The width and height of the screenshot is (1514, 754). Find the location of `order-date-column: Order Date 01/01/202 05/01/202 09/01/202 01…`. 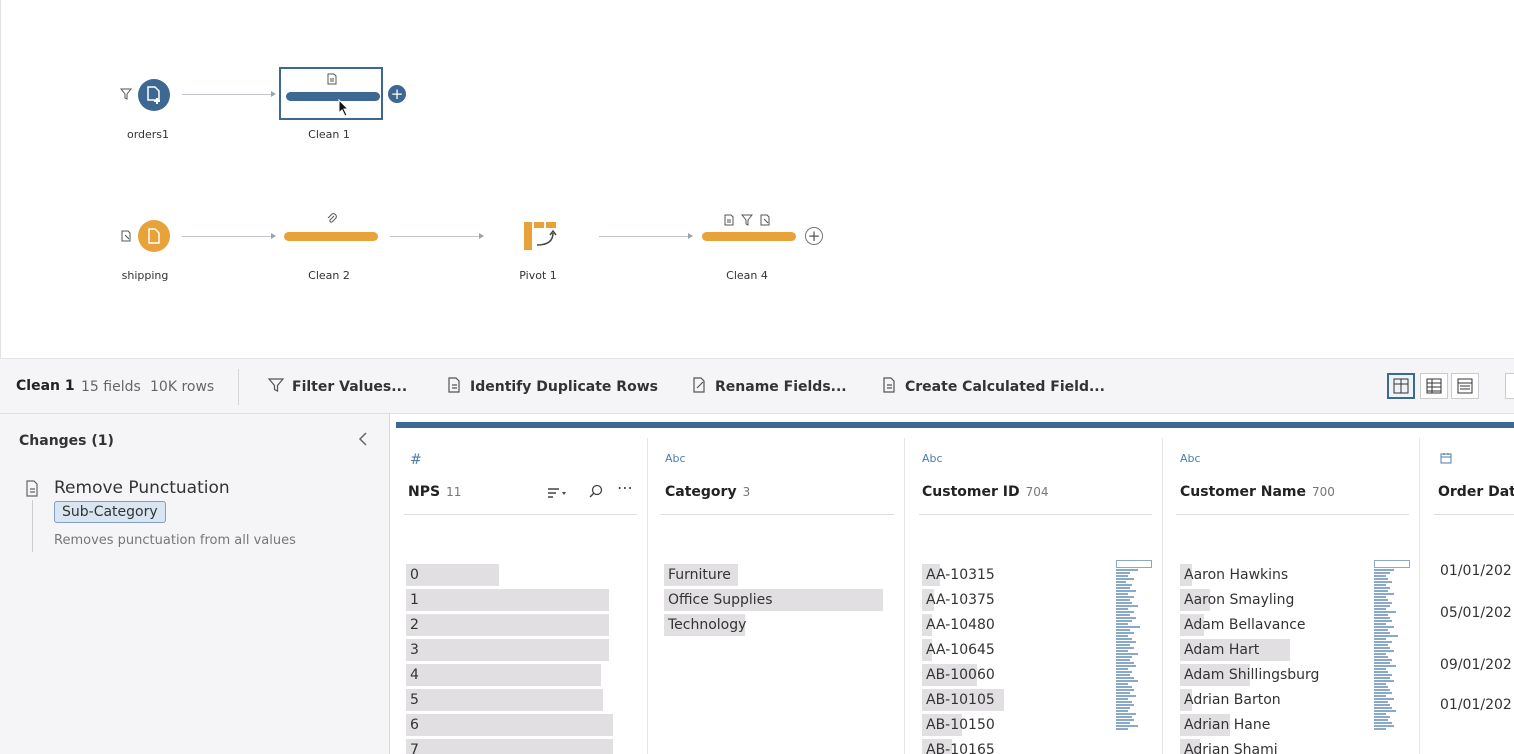

order-date-column: Order Date 01/01/202 05/01/202 09/01/202 01… is located at coordinates (1474, 596).